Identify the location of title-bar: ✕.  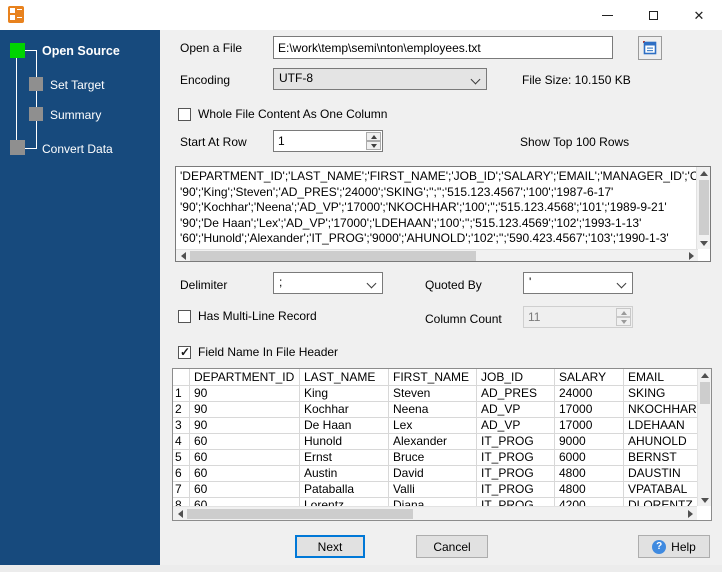
(361, 15).